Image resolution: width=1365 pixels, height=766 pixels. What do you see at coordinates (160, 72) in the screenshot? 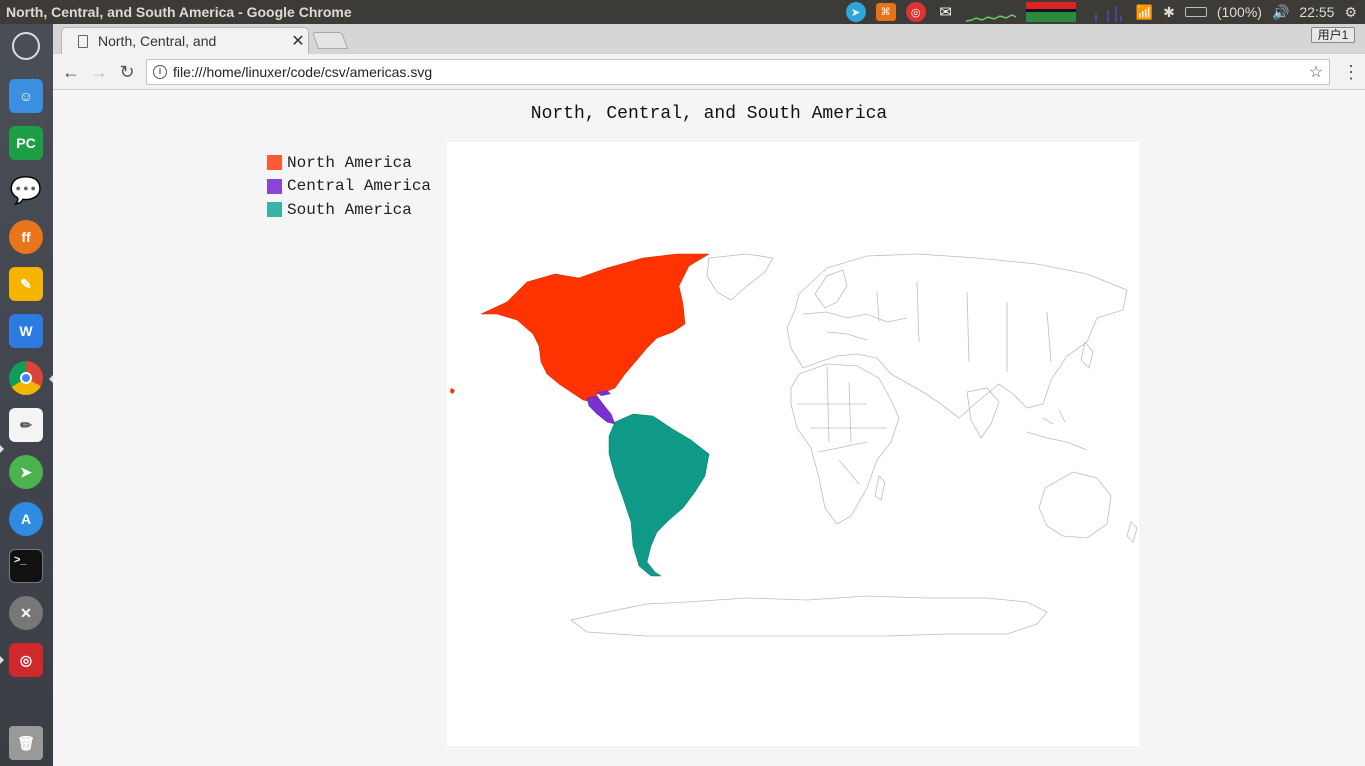
I see `site-info-icon: i` at bounding box center [160, 72].